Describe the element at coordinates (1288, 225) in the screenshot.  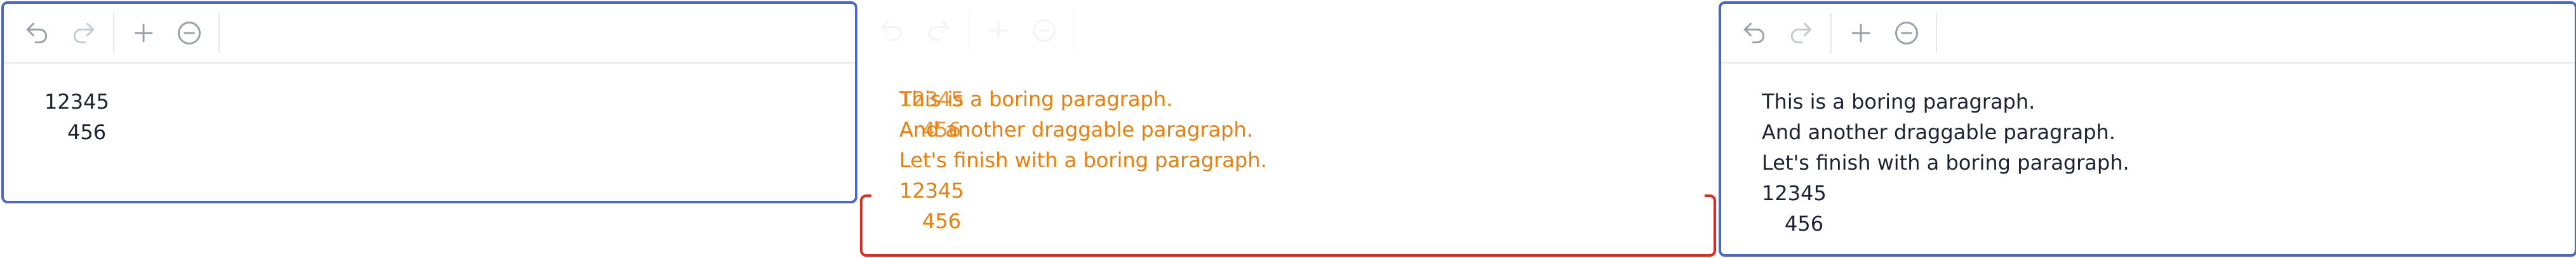
I see `drop-target-frame` at that location.